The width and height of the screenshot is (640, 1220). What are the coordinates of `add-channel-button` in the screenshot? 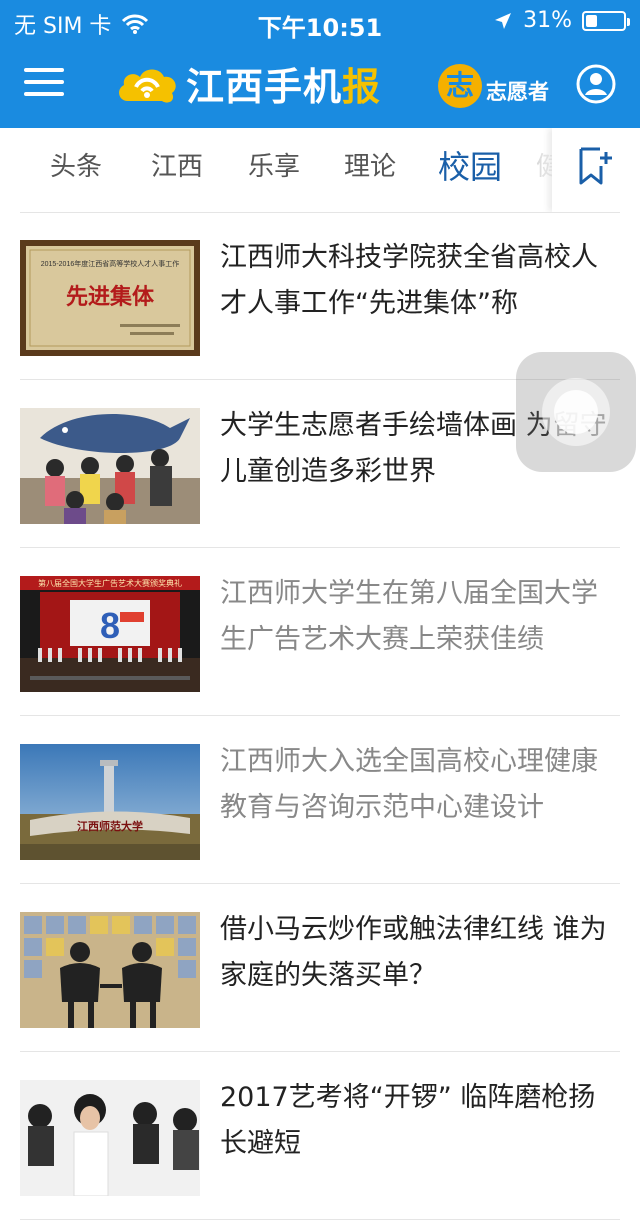 It's located at (596, 170).